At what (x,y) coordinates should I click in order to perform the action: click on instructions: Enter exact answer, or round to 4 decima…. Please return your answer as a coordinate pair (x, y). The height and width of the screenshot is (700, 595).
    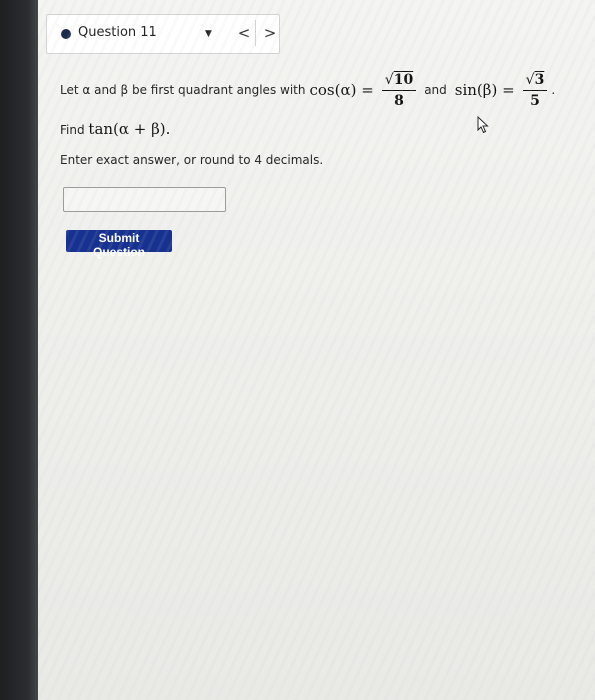
    Looking at the image, I should click on (192, 160).